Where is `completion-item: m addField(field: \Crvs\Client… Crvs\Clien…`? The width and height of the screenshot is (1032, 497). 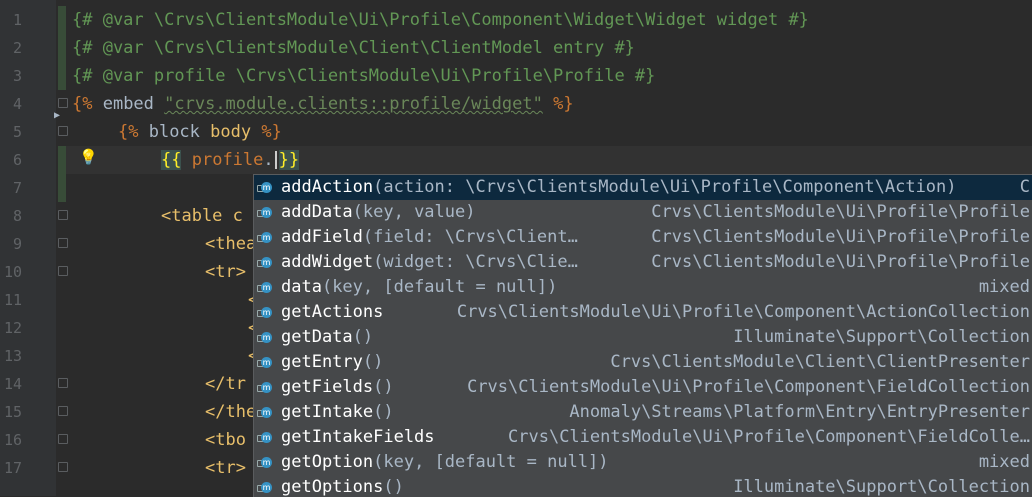 completion-item: m addField(field: \Crvs\Client… Crvs\Clien… is located at coordinates (643, 237).